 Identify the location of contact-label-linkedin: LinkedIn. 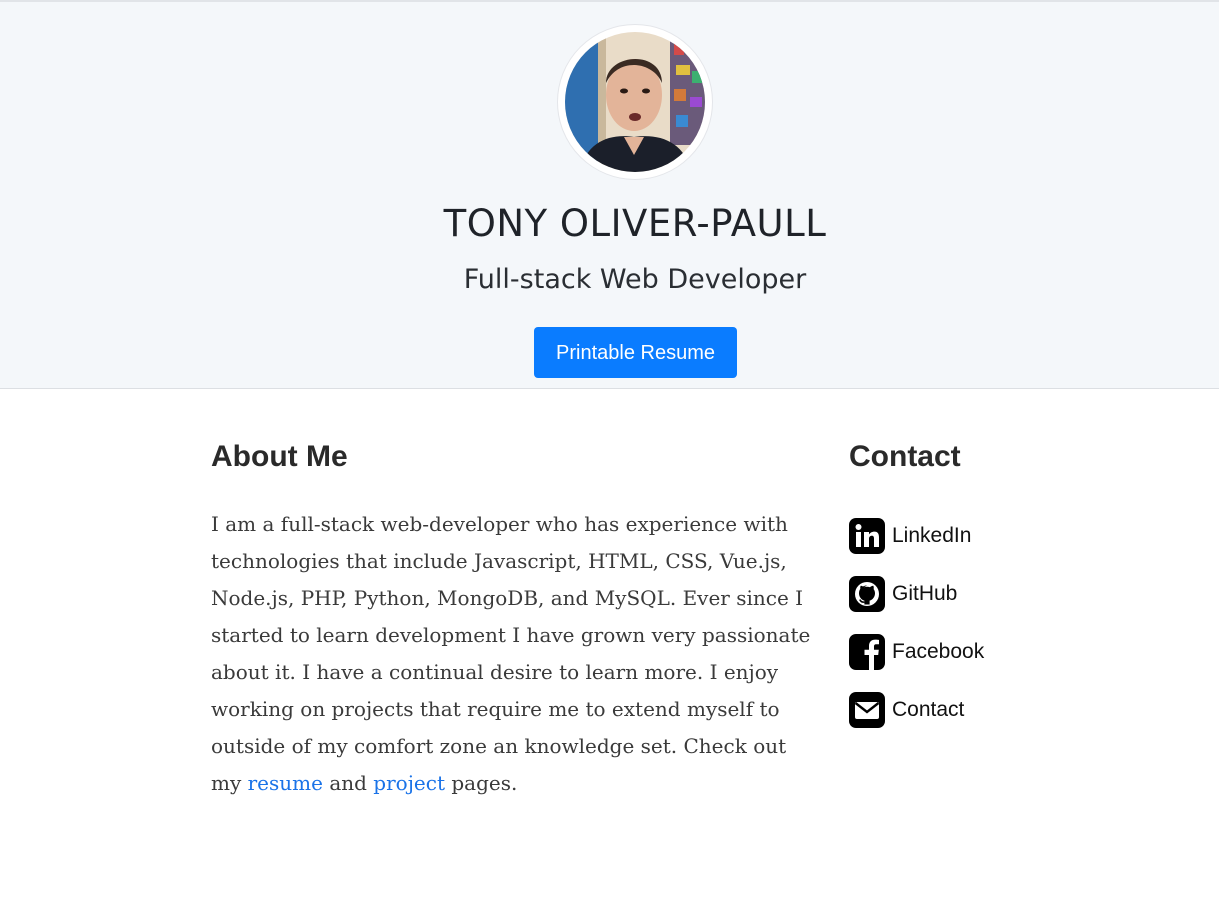
(932, 535).